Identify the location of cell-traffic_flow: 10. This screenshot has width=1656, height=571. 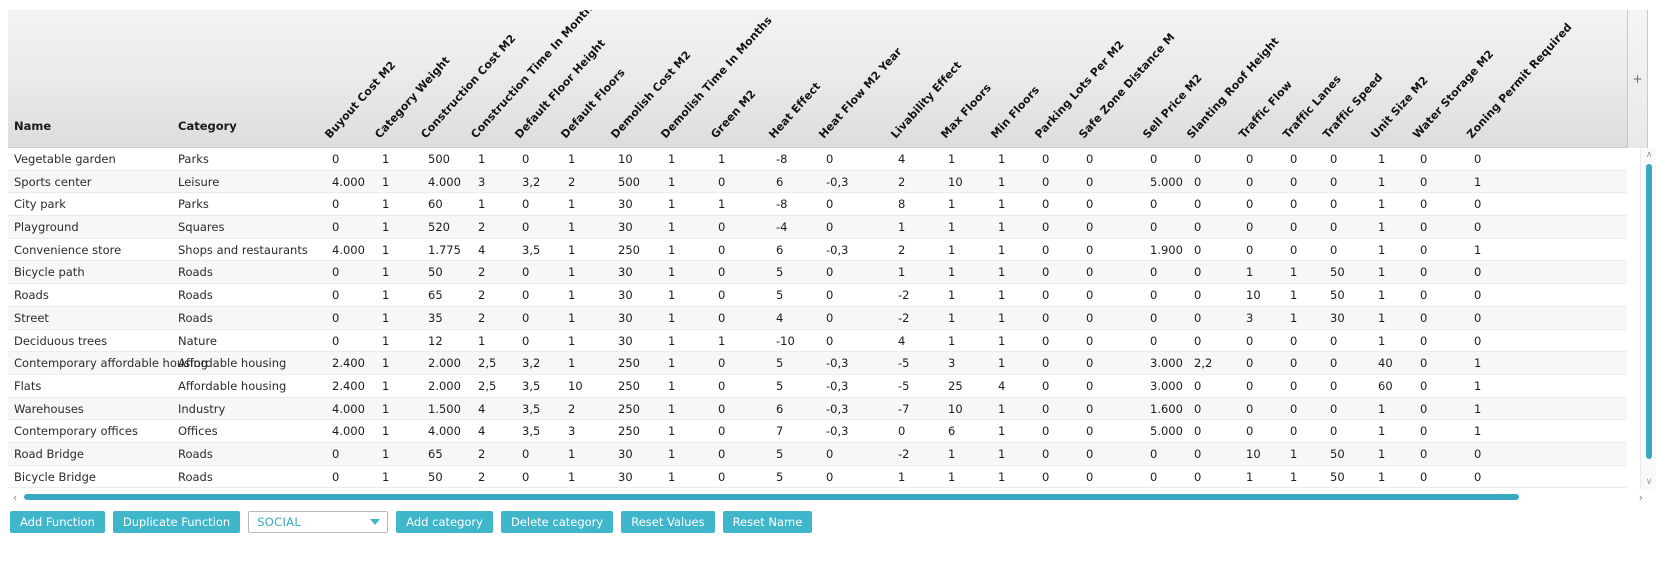
(1253, 295).